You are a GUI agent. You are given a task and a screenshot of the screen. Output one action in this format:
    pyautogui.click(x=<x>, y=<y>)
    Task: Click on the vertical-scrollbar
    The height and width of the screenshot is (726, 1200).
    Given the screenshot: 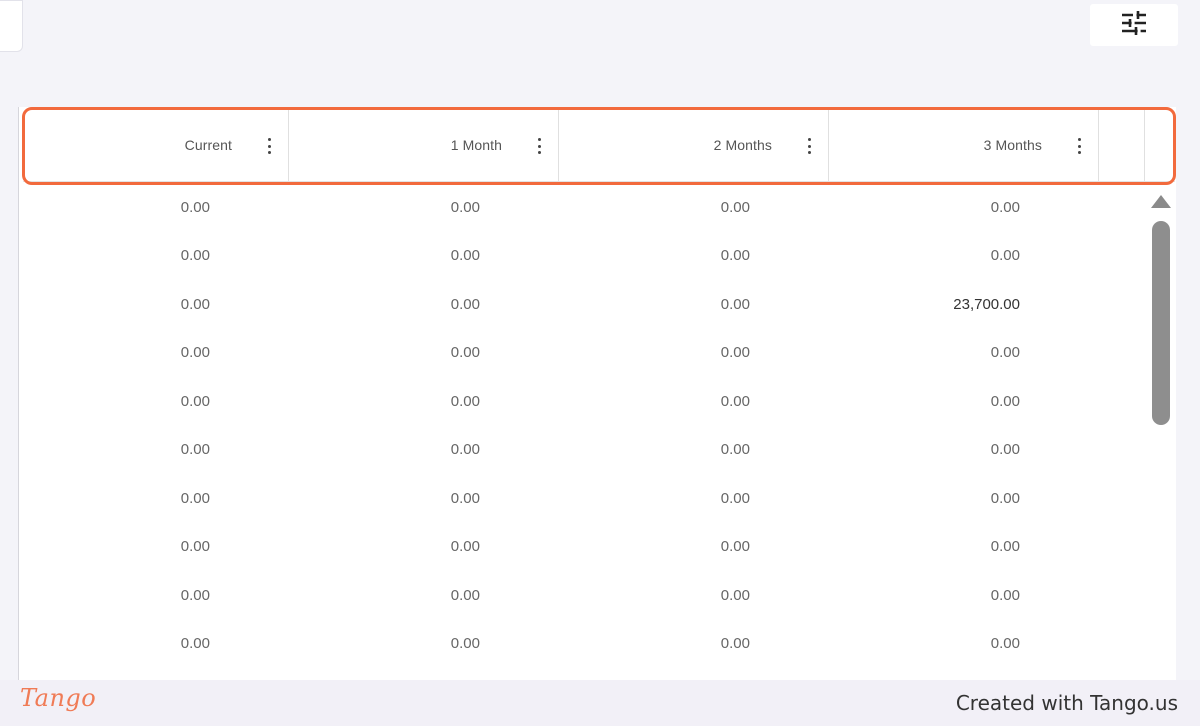 What is the action you would take?
    pyautogui.click(x=1162, y=431)
    